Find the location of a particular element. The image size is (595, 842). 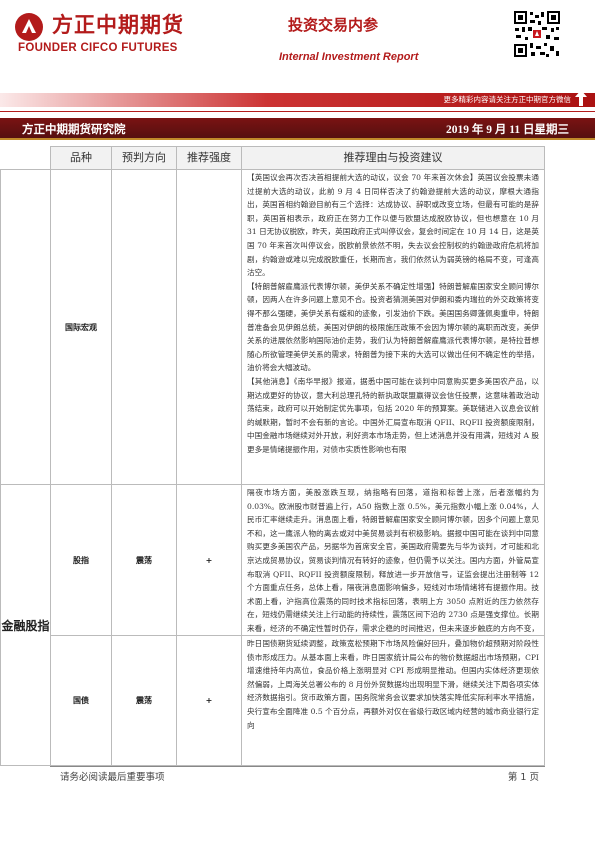

column-header-reason: 推荐理由与投资建议 is located at coordinates (393, 158).